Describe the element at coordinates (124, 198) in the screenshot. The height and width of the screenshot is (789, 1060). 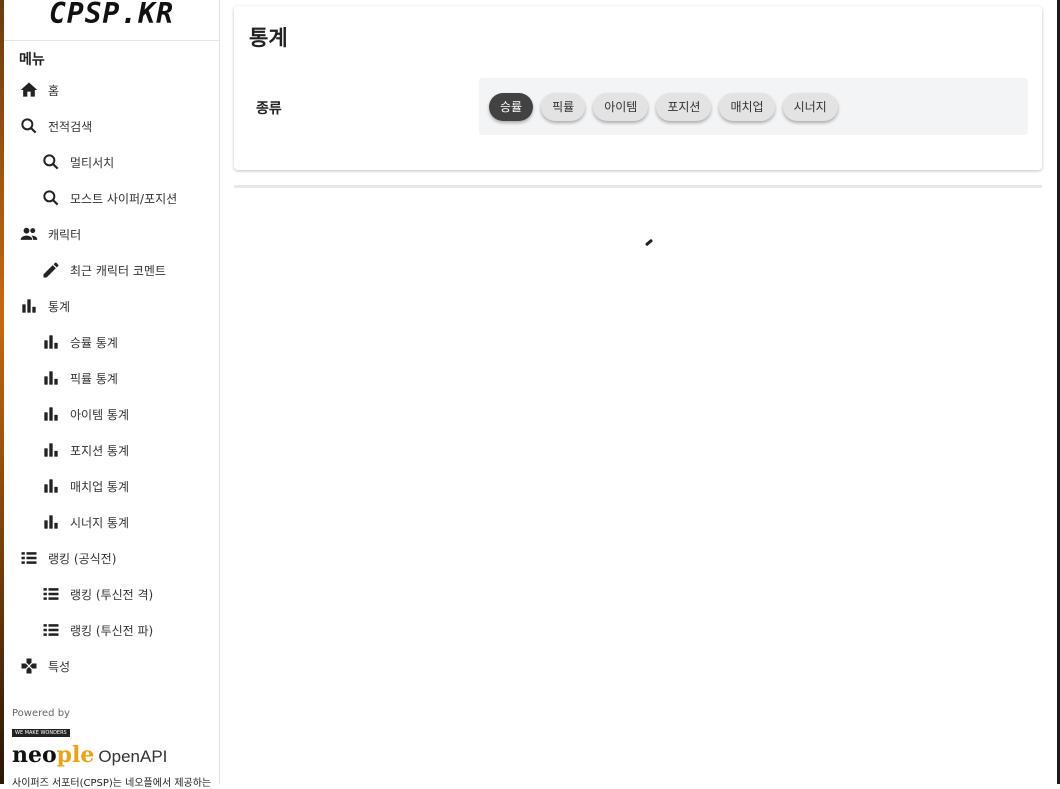
I see `sidebar-item-label: 모스트 사이퍼/포지션` at that location.